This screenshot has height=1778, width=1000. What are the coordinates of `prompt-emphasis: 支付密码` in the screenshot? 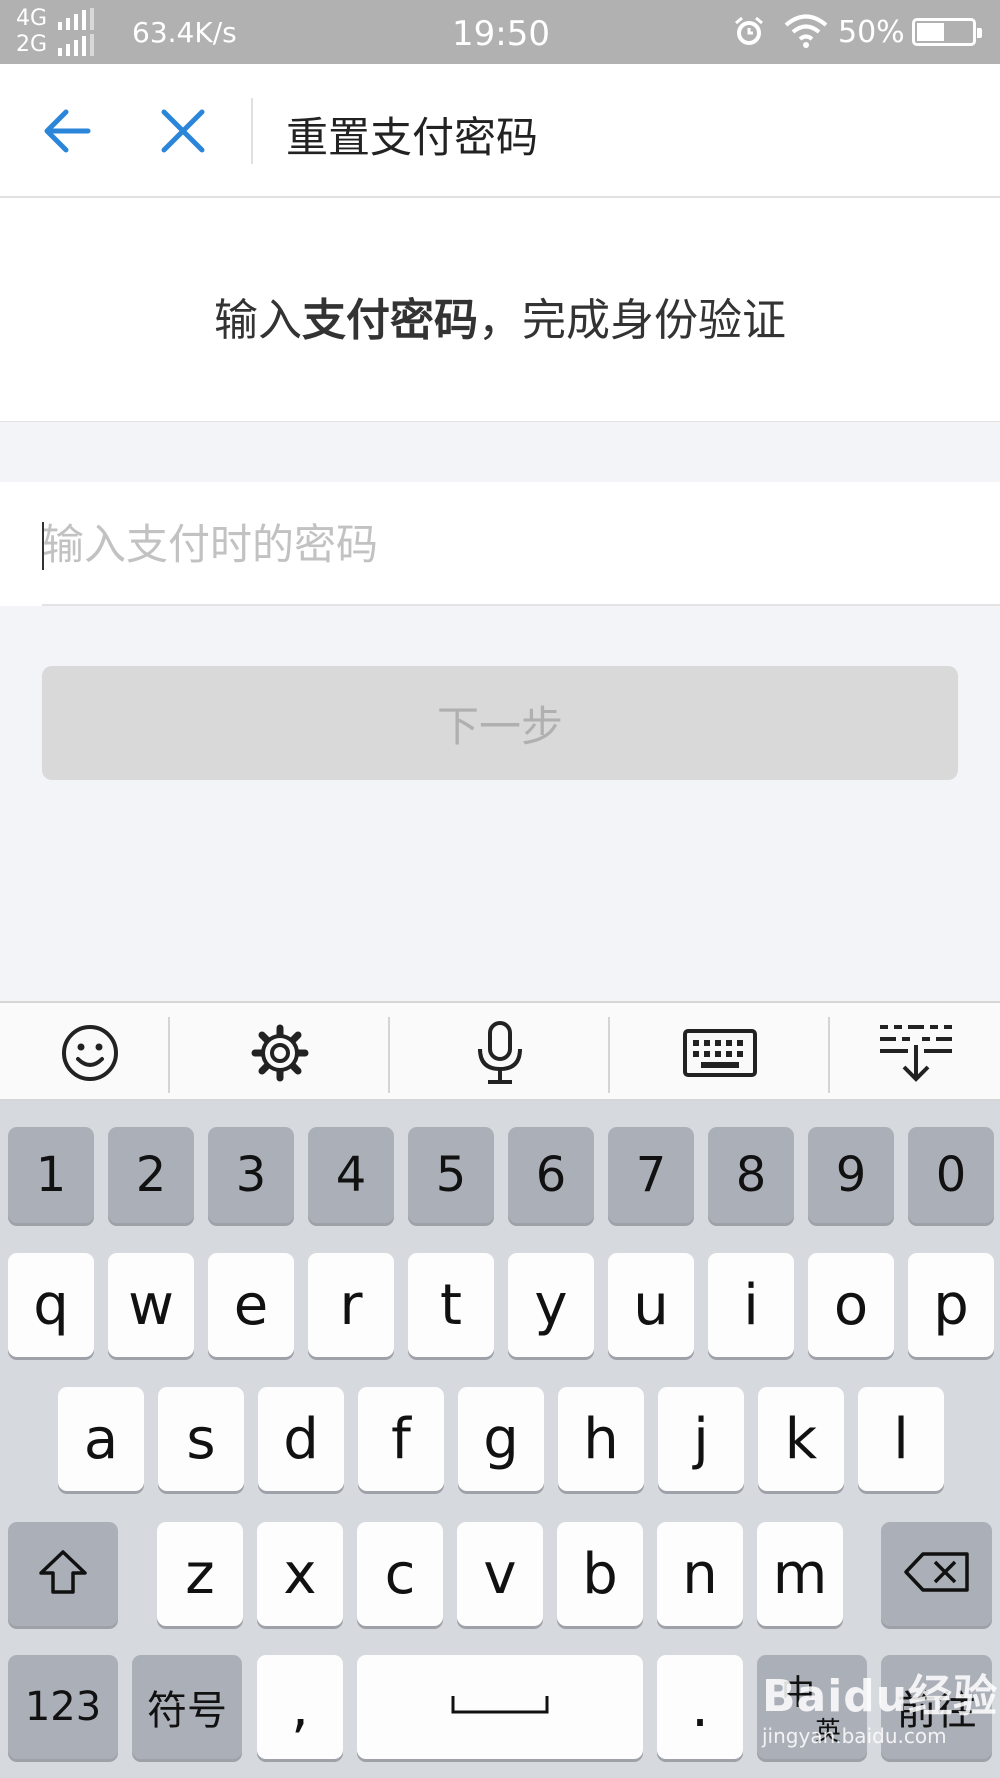 It's located at (390, 320).